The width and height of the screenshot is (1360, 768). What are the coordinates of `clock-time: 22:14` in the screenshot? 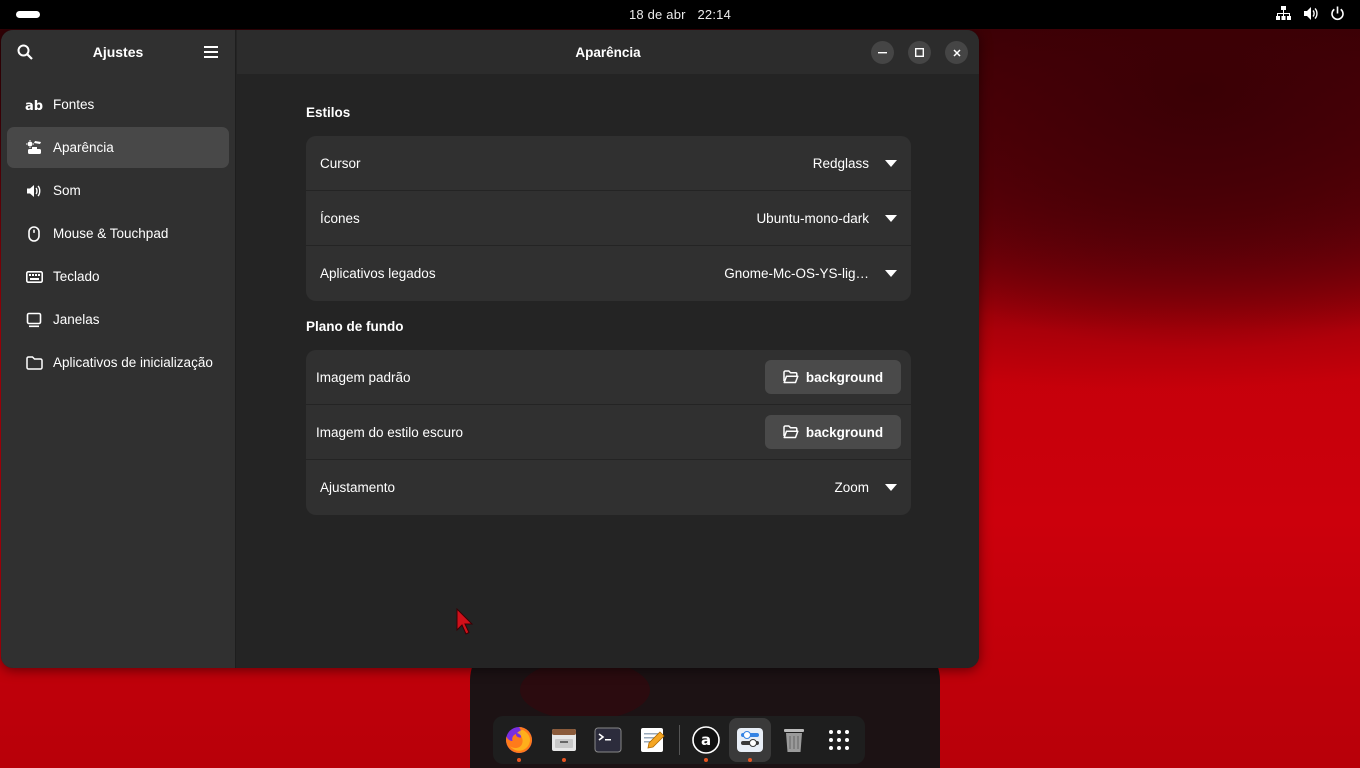 It's located at (714, 14).